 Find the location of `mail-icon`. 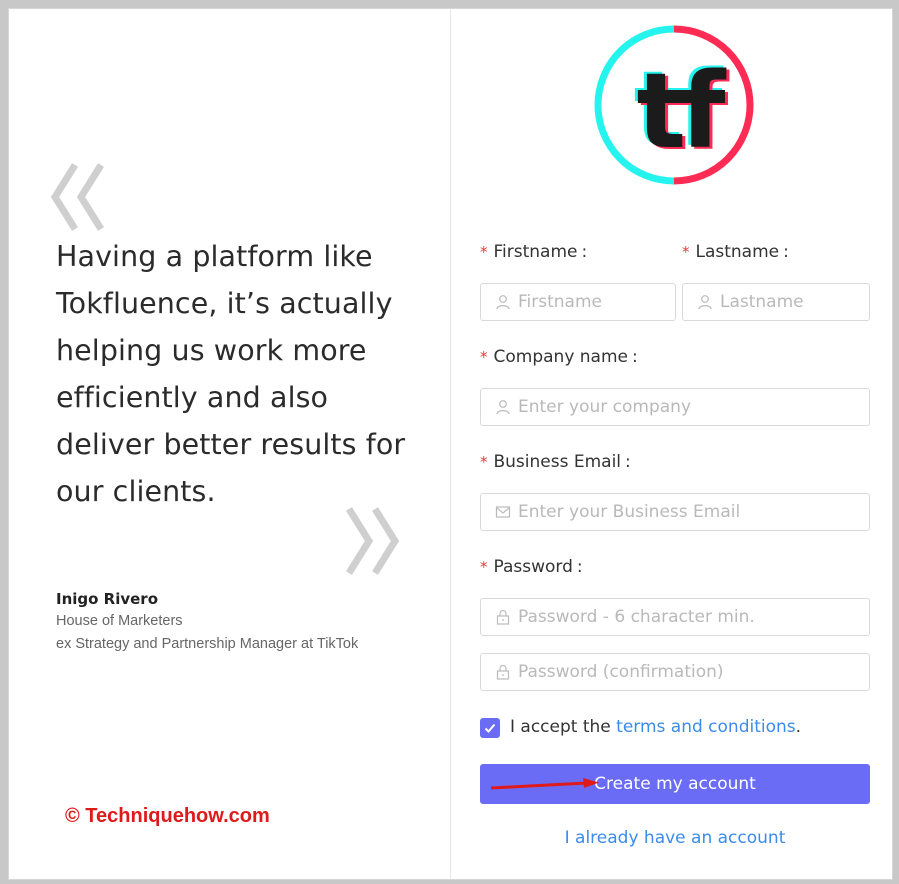

mail-icon is located at coordinates (503, 512).